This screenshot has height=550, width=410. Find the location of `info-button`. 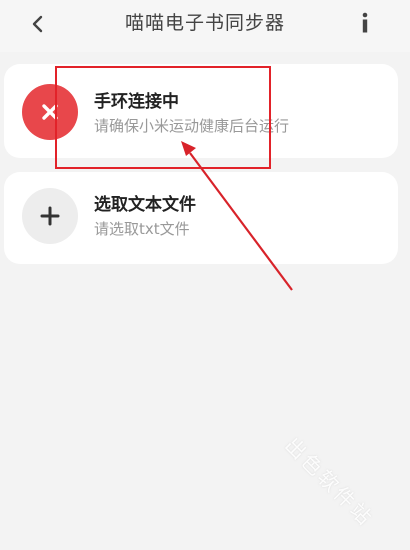

info-button is located at coordinates (365, 23).